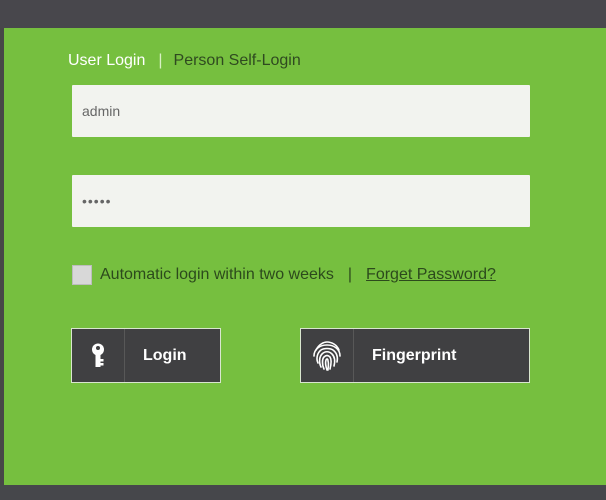 Image resolution: width=606 pixels, height=500 pixels. Describe the element at coordinates (303, 492) in the screenshot. I see `bottom-bar` at that location.